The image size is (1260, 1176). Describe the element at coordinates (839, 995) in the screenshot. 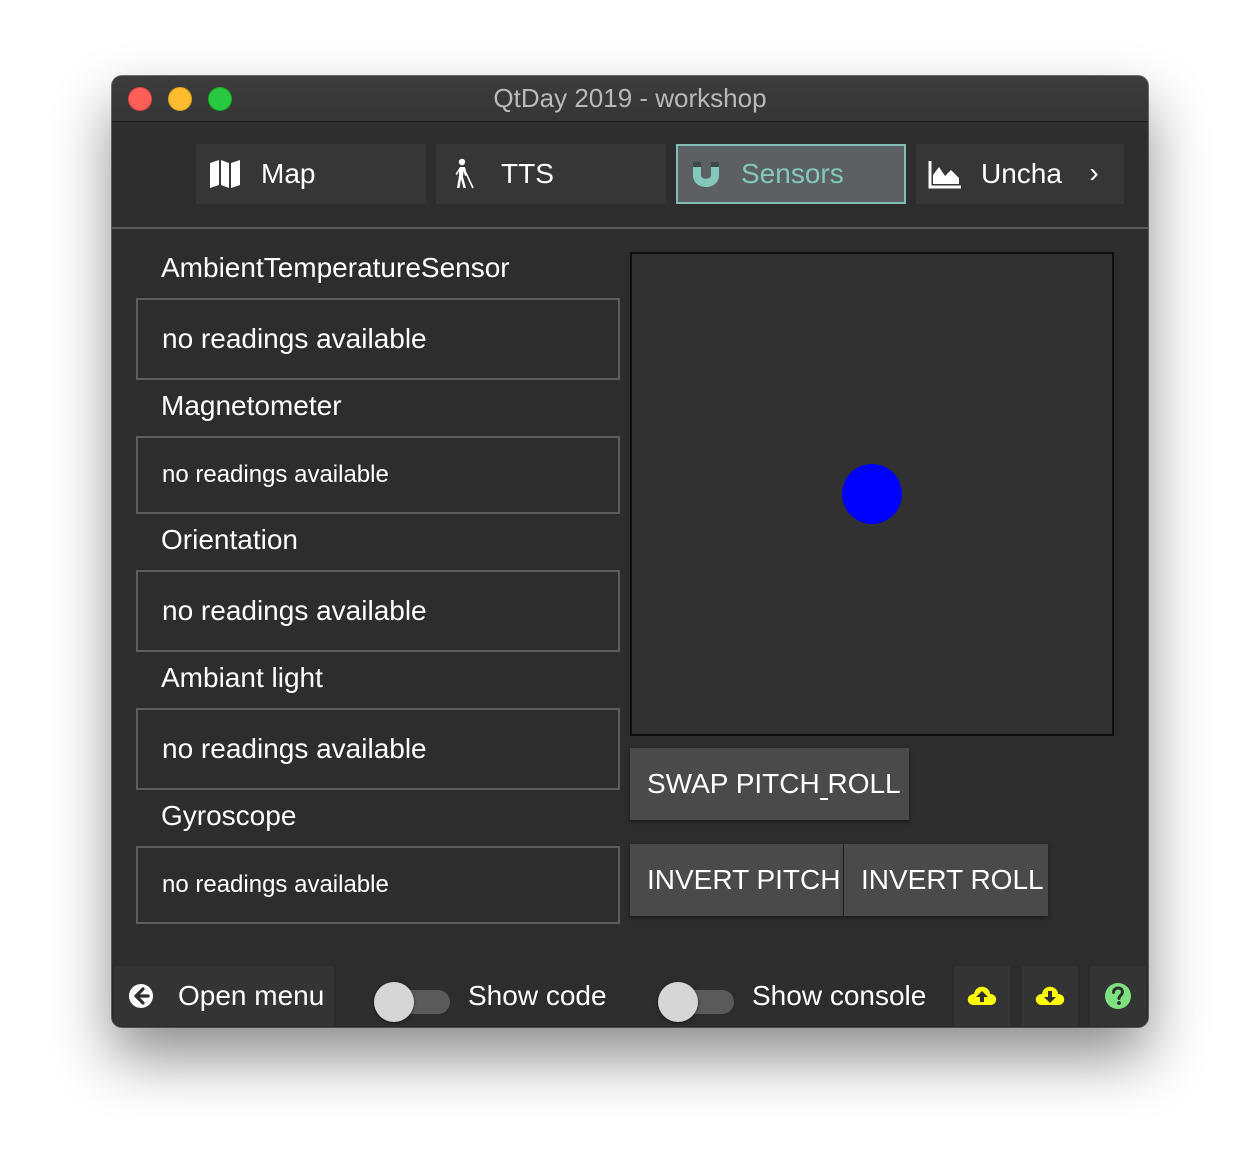

I see `show-console-label: Show console` at that location.